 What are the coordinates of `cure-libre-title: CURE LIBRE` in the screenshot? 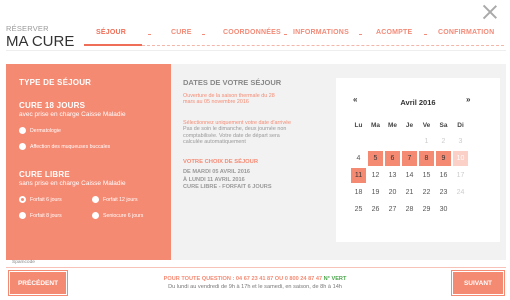 It's located at (44, 174).